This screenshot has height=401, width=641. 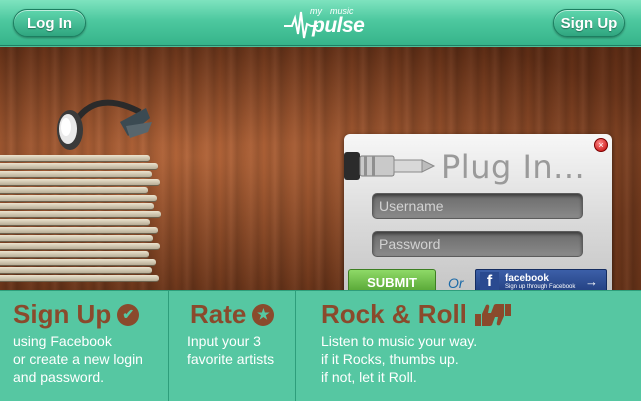 I want to click on login-button-label: Log In, so click(x=49, y=23).